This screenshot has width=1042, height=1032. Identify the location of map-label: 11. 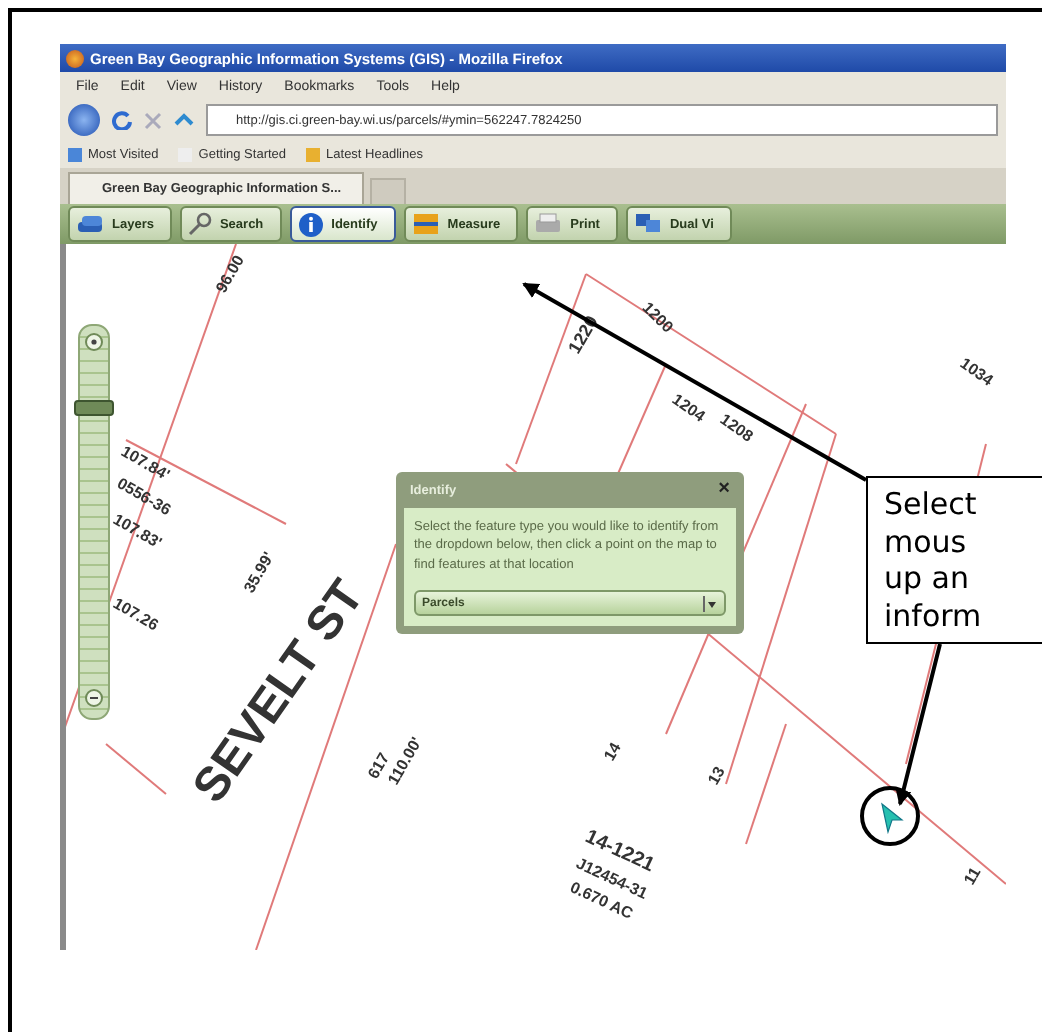
(973, 876).